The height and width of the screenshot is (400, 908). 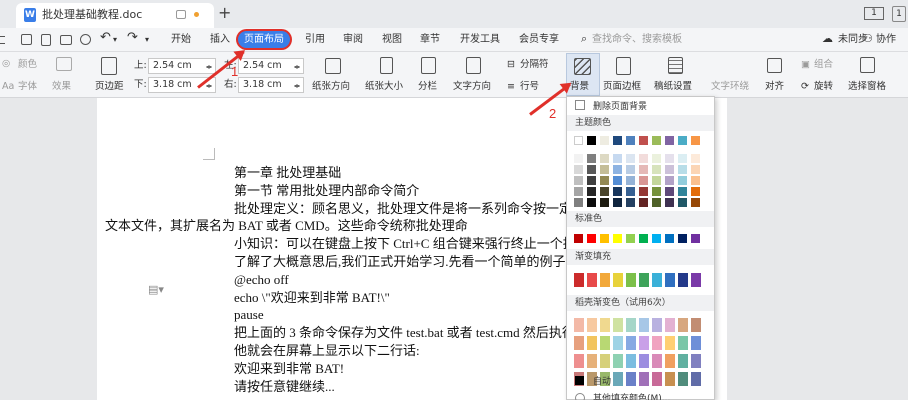 I want to click on theme-effect-button: 效果, so click(x=61, y=87).